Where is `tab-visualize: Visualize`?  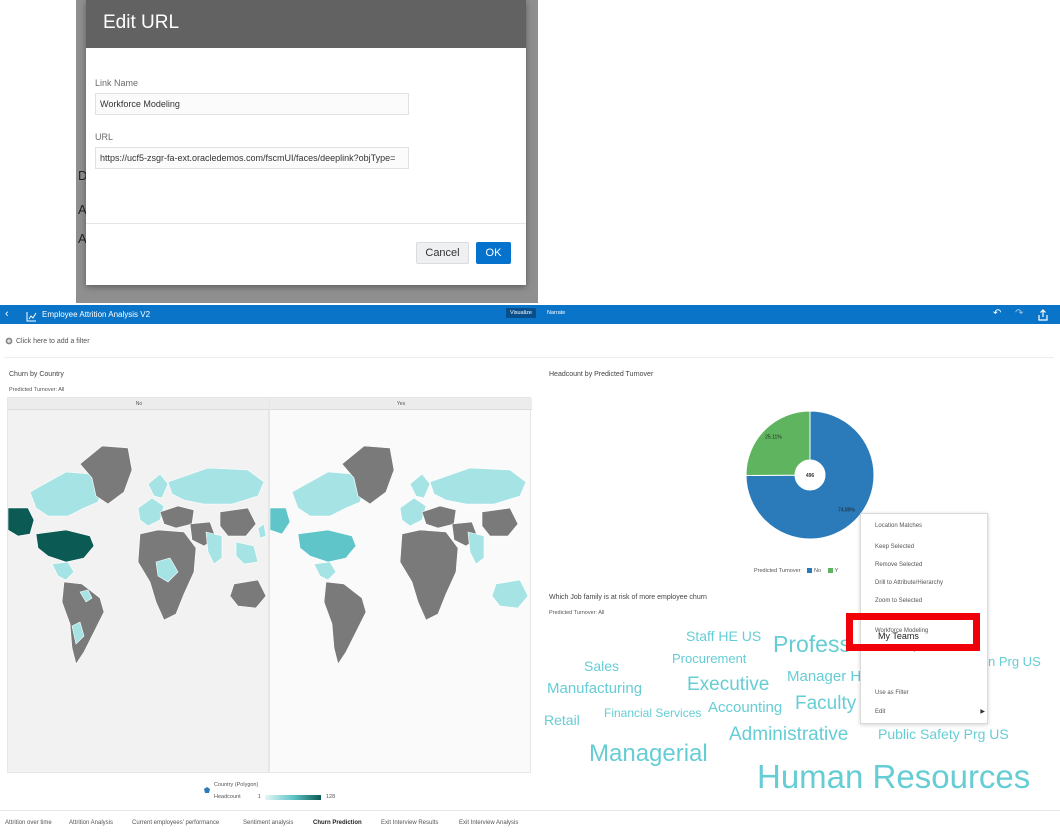 tab-visualize: Visualize is located at coordinates (521, 313).